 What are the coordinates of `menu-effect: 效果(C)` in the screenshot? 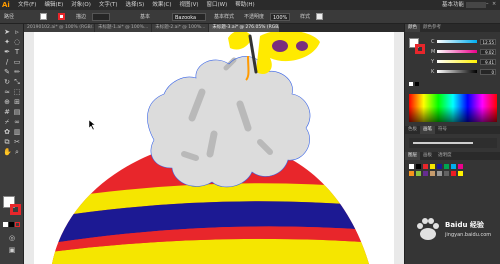 It's located at (161, 5).